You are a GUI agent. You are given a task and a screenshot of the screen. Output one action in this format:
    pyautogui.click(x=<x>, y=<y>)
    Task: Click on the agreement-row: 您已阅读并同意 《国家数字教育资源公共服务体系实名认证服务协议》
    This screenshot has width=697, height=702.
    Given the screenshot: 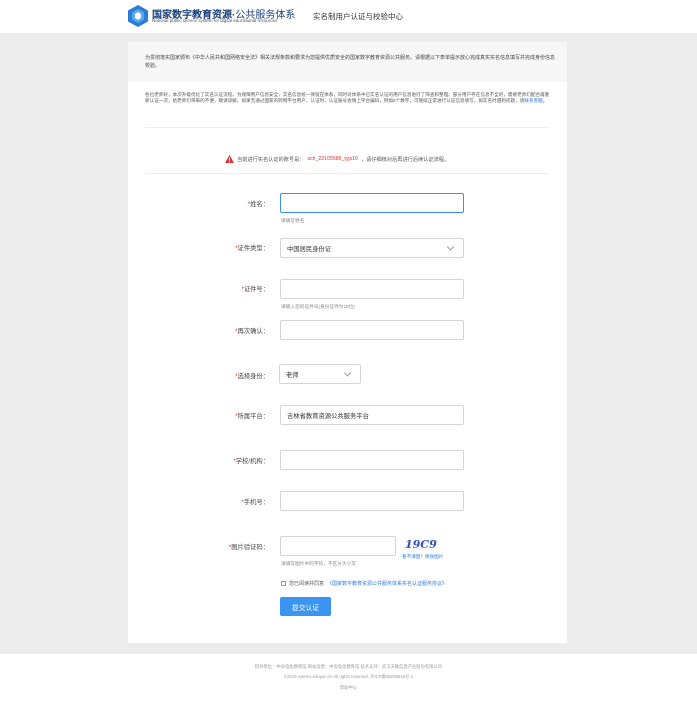 What is the action you would take?
    pyautogui.click(x=364, y=583)
    